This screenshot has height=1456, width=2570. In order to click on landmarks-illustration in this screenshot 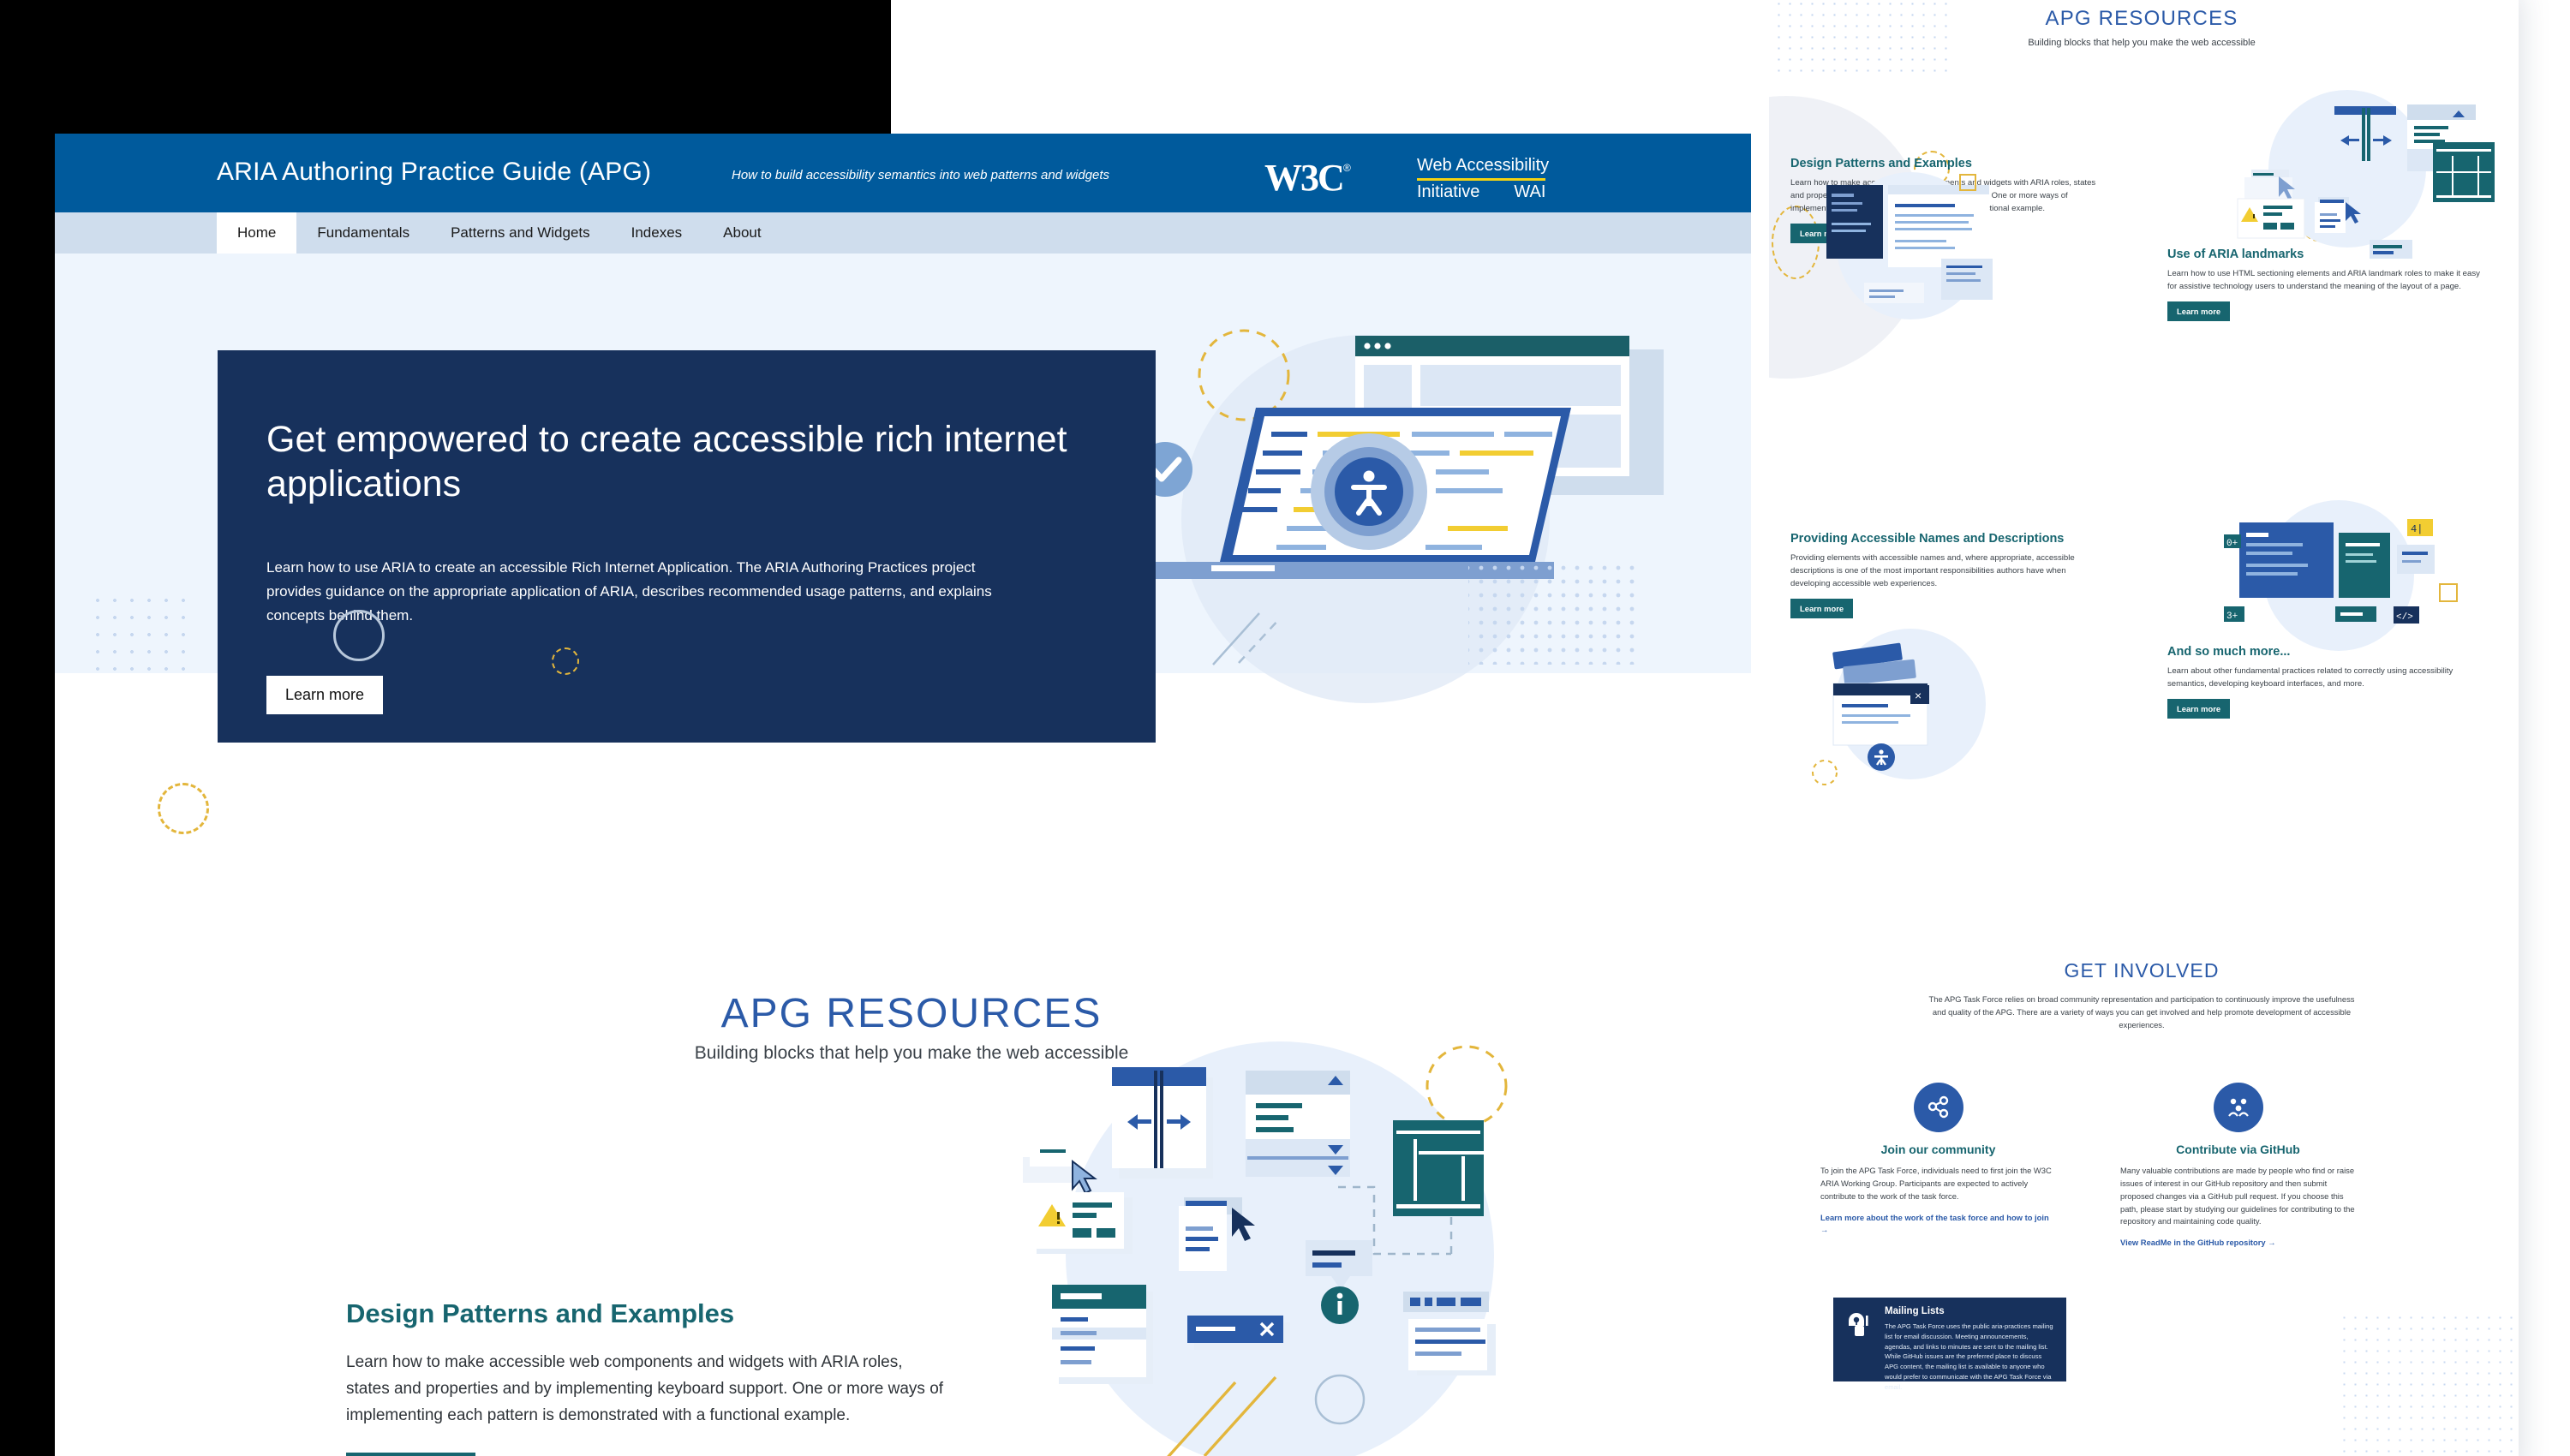, I will do `click(1909, 246)`.